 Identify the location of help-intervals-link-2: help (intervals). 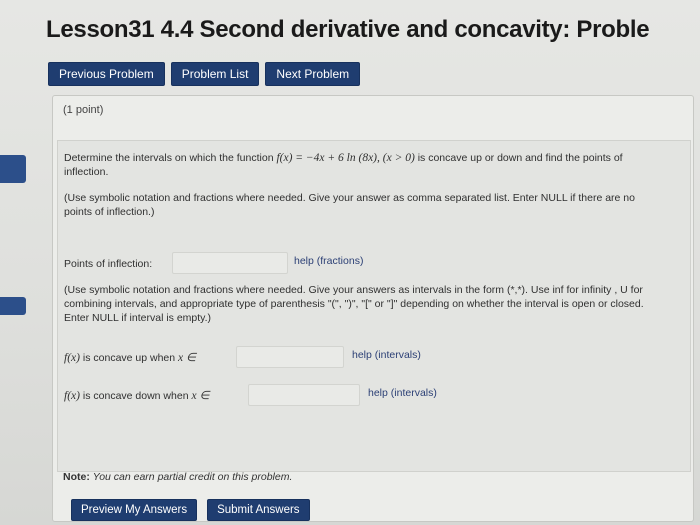
(402, 393).